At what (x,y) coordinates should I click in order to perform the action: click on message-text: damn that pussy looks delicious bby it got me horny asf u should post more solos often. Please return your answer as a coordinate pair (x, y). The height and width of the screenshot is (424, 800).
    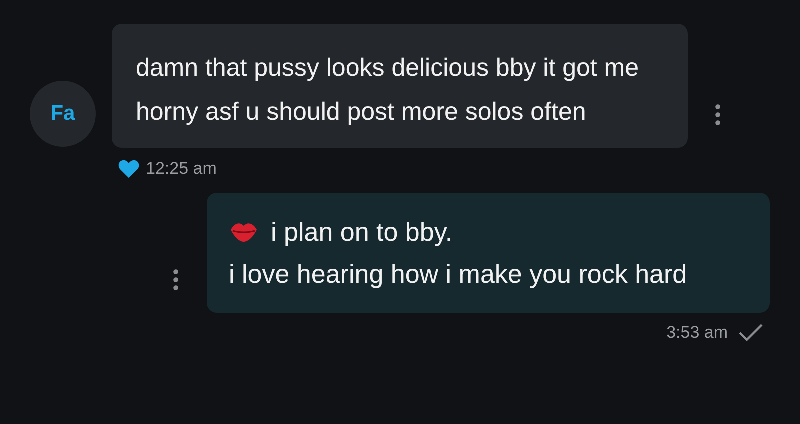
    Looking at the image, I should click on (388, 90).